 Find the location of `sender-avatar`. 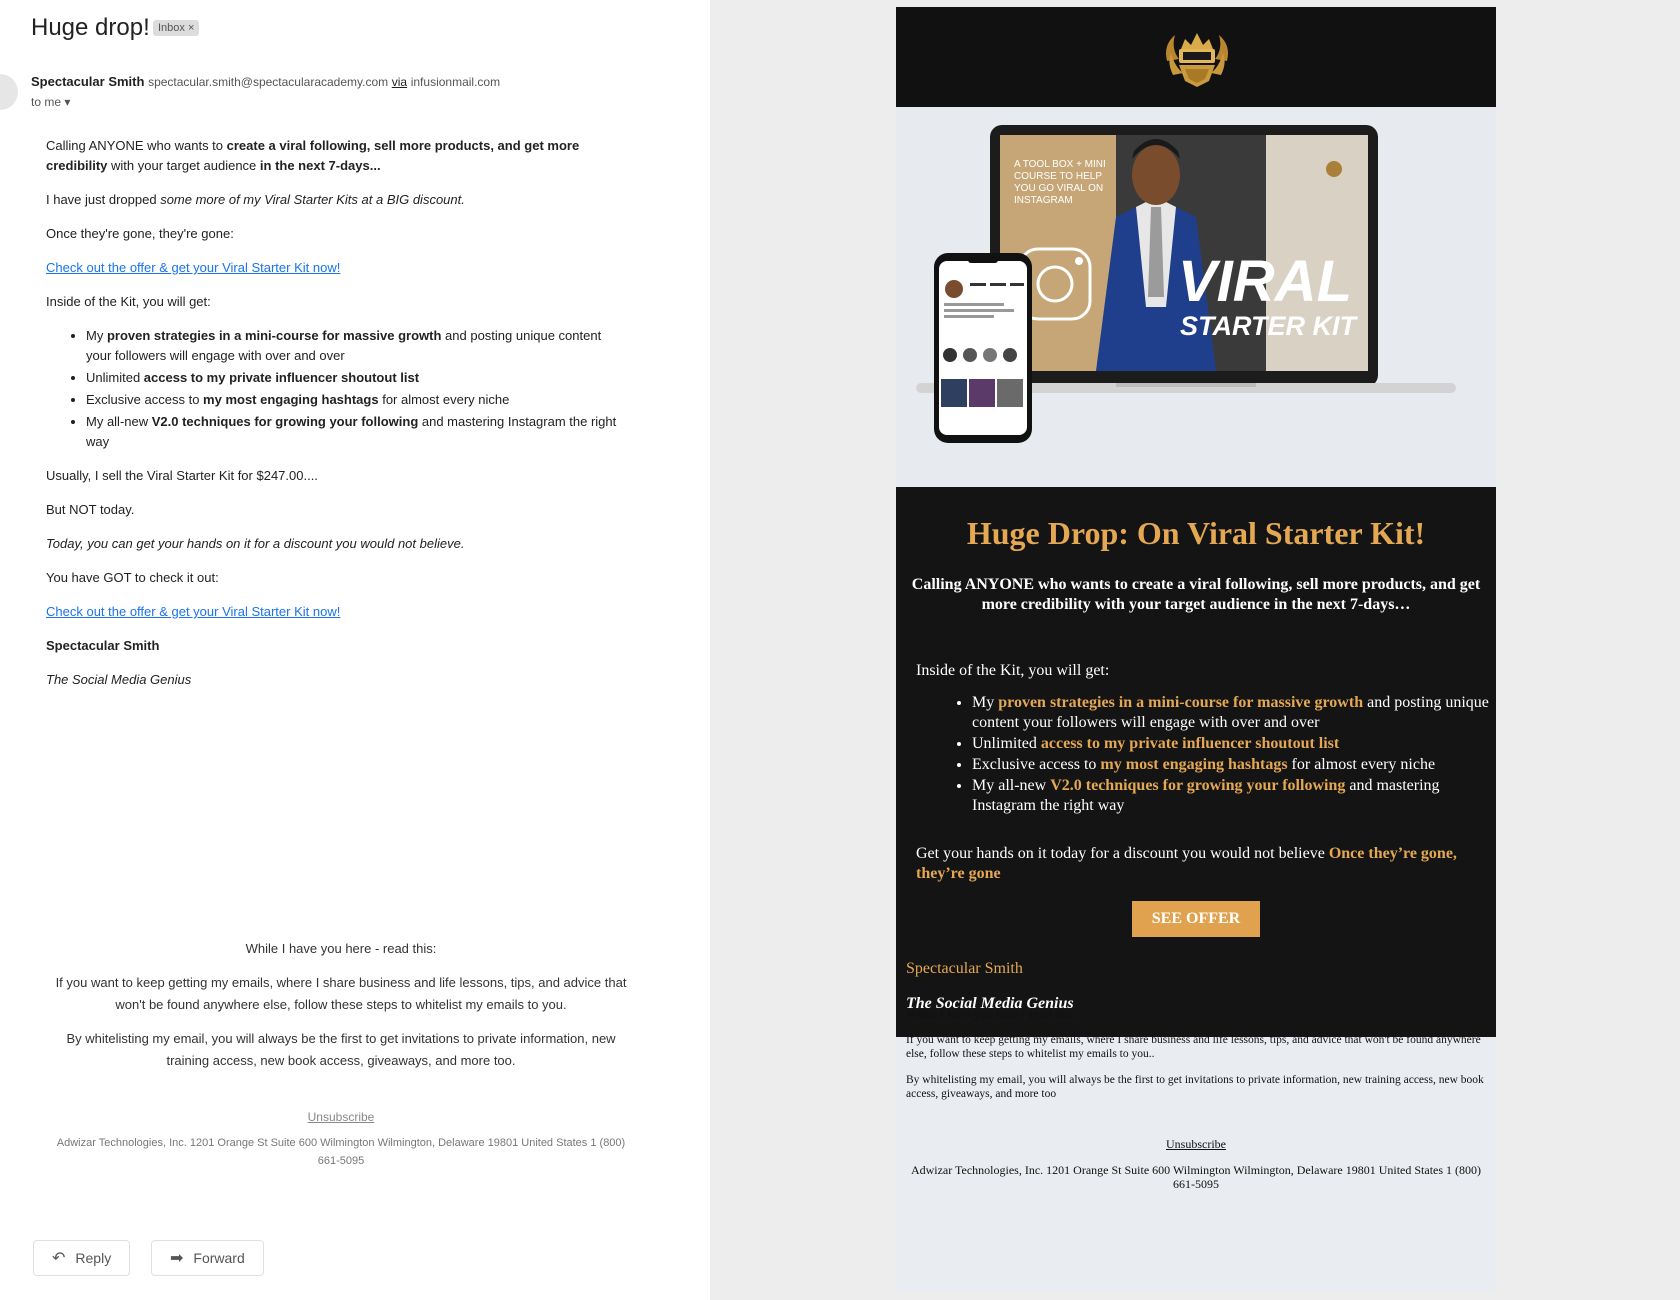

sender-avatar is located at coordinates (9, 92).